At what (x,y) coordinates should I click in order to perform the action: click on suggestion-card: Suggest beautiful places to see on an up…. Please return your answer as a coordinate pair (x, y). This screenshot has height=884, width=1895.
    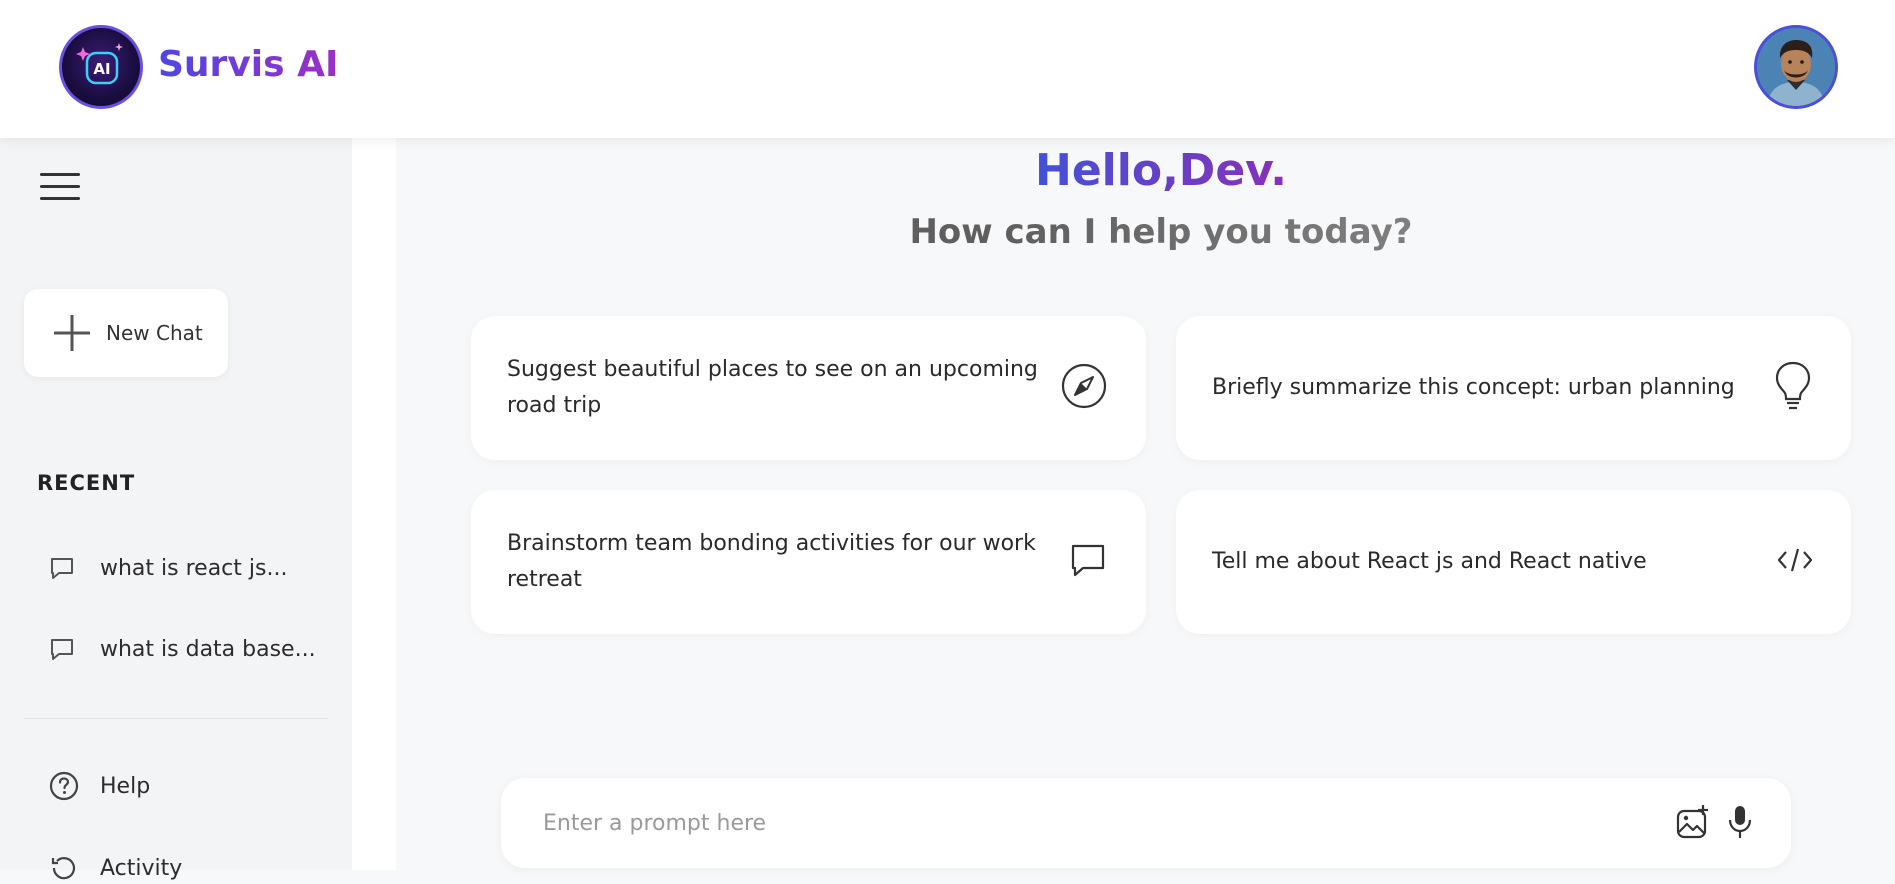
    Looking at the image, I should click on (808, 388).